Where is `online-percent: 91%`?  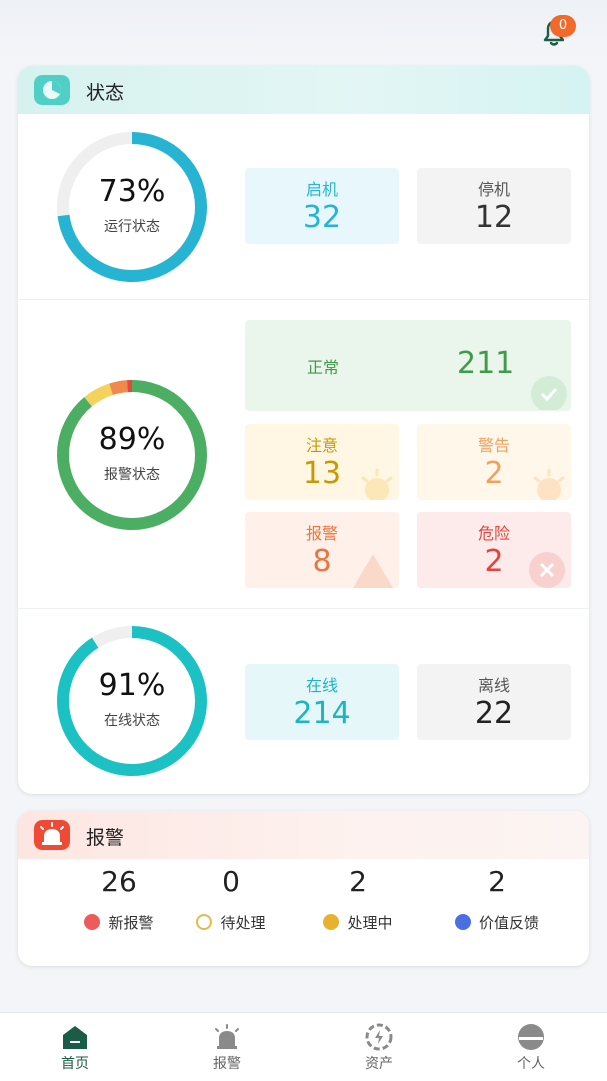
online-percent: 91% is located at coordinates (132, 685).